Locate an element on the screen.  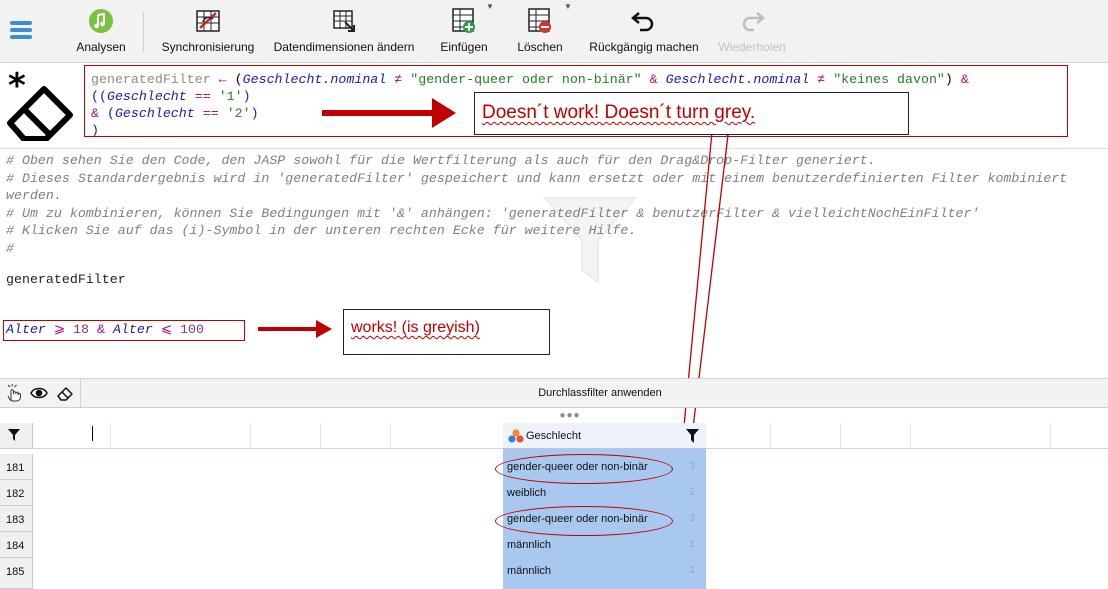
annotation-callout-works: works! (is greyish) is located at coordinates (446, 332).